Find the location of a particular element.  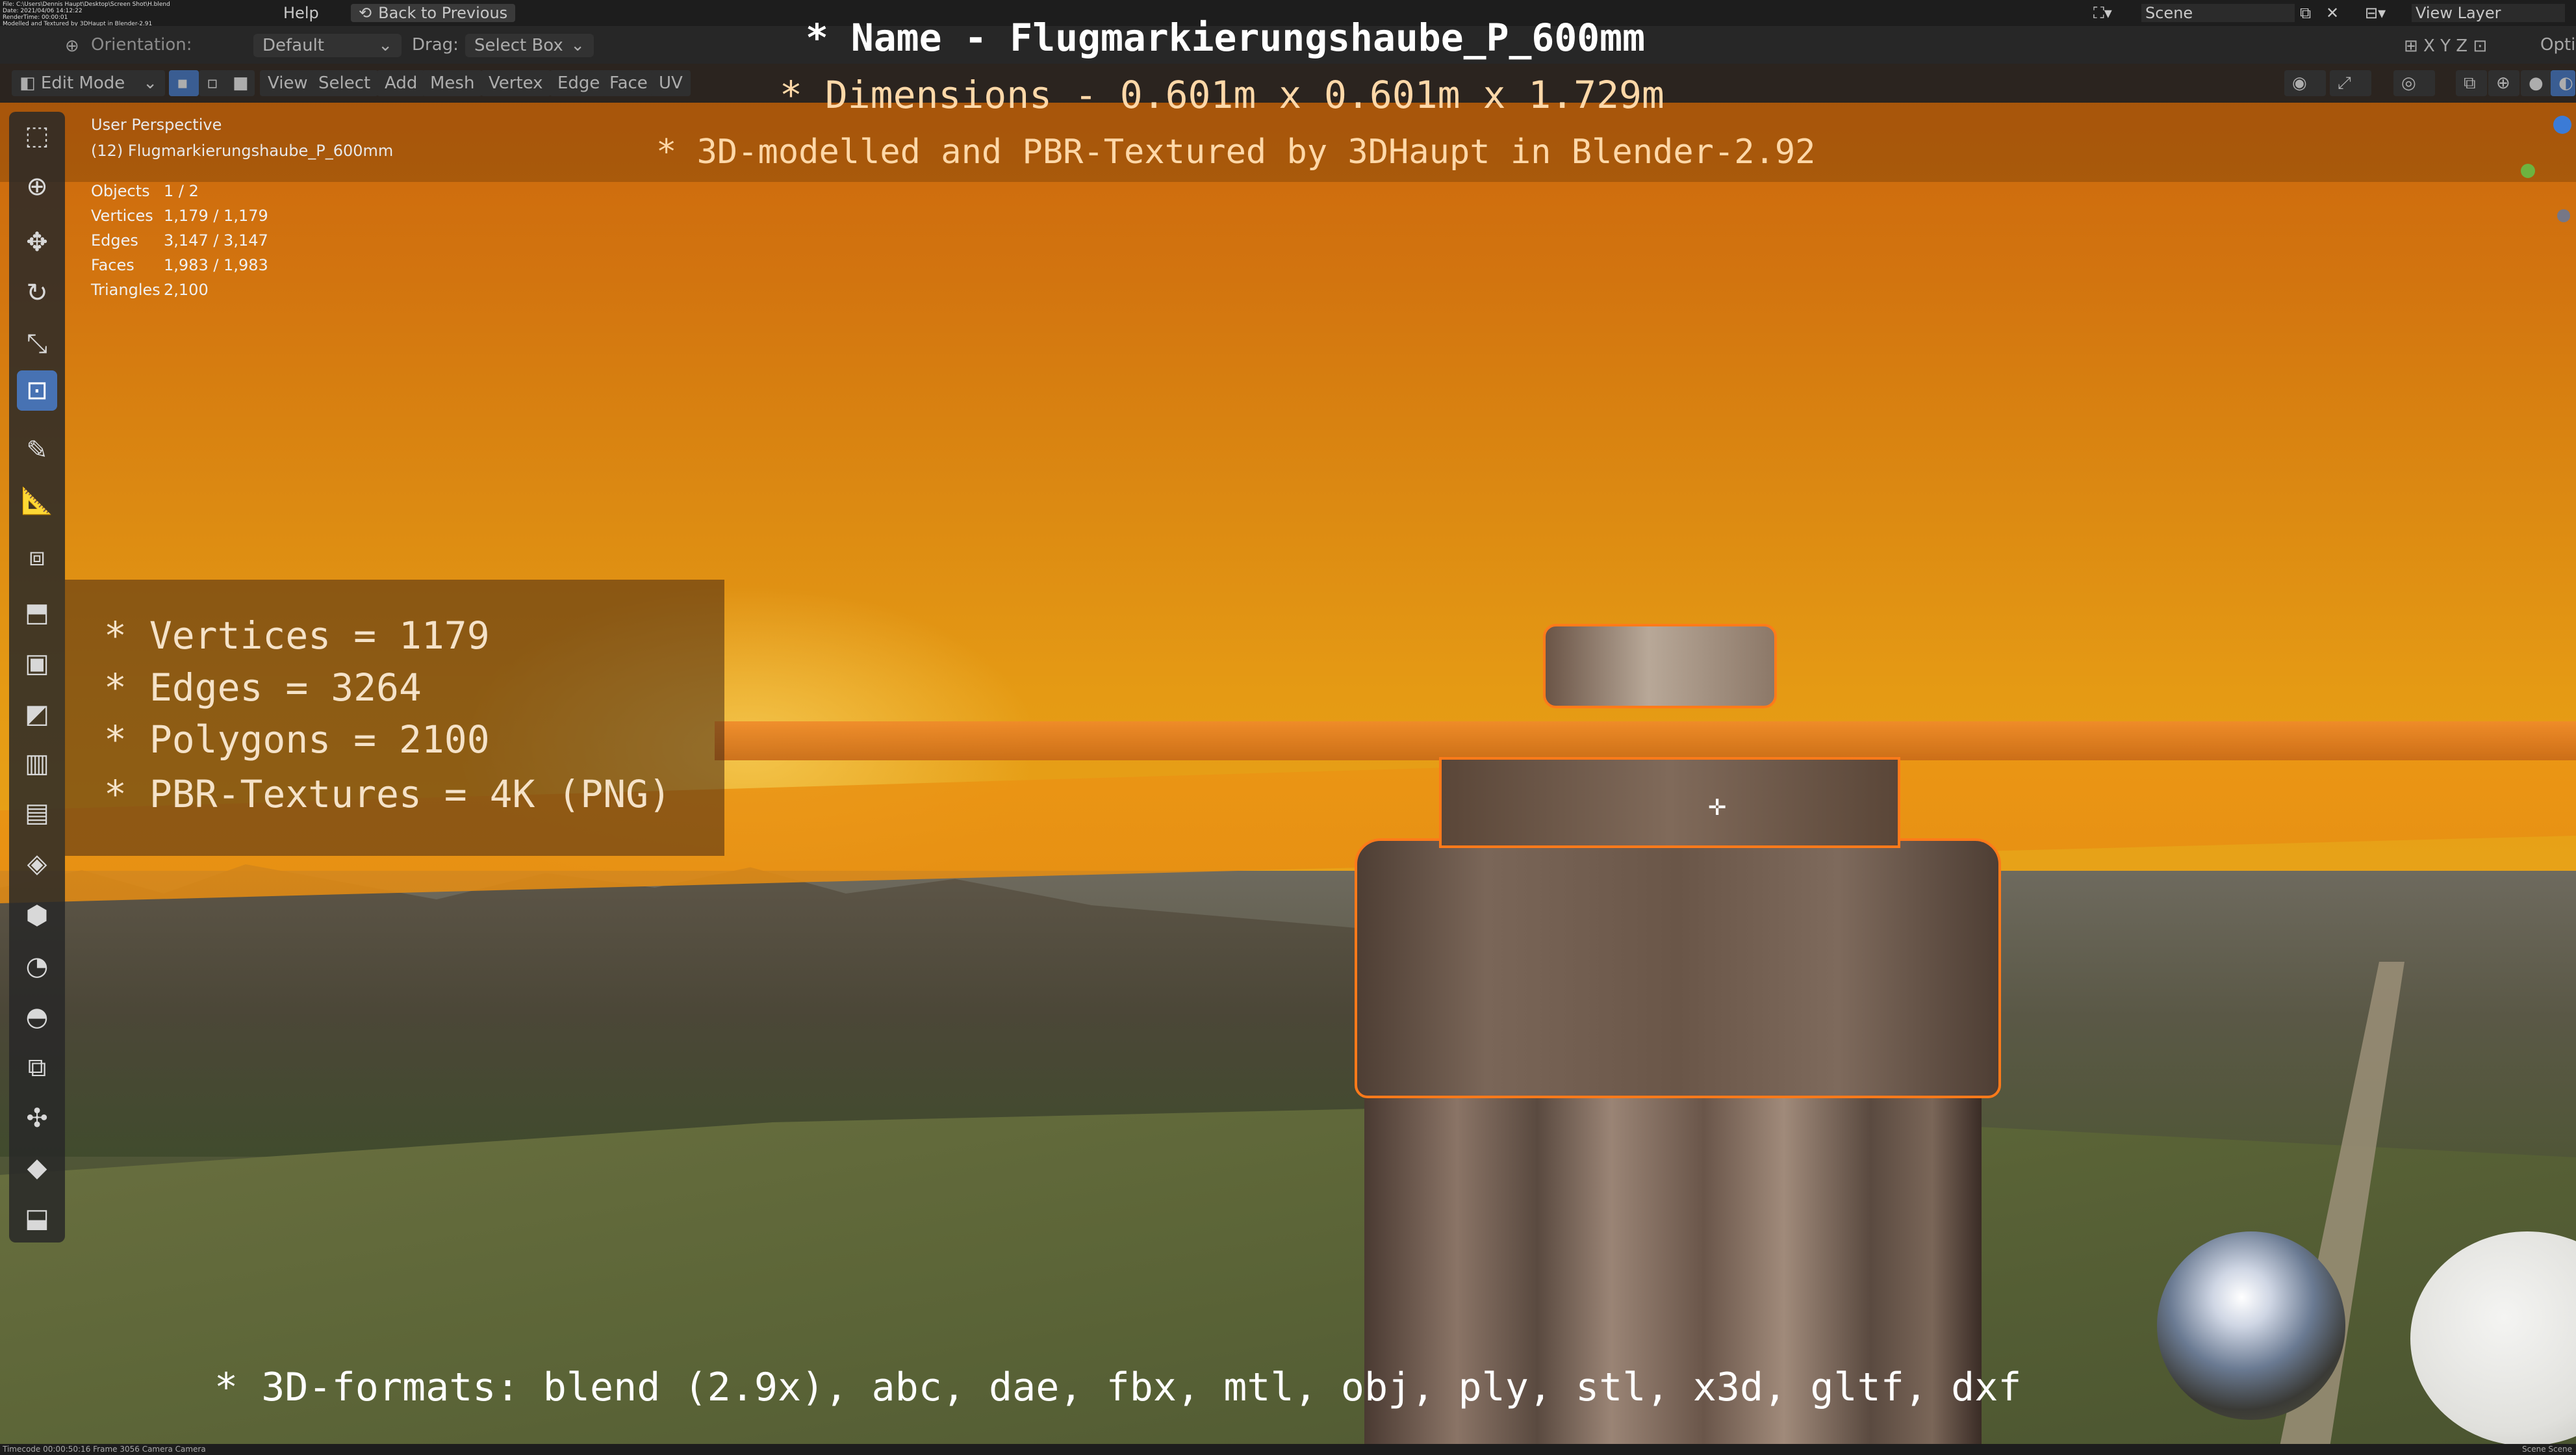

measure-tool-icon: 📐 is located at coordinates (37, 501).